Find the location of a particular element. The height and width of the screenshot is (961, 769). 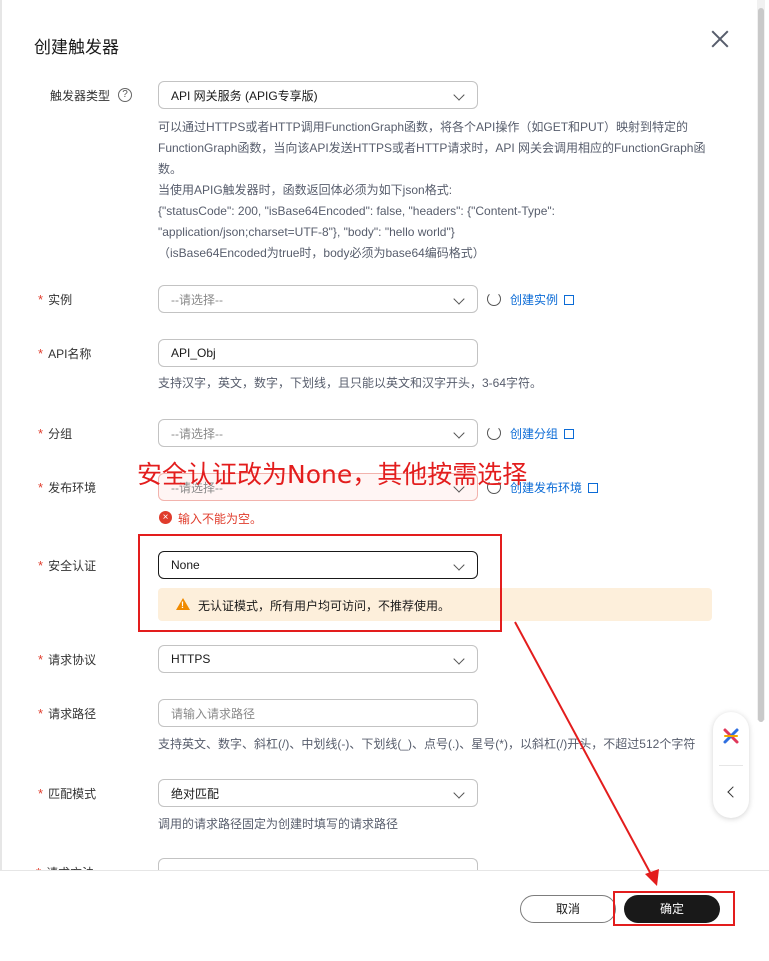

env-label-text: 发布环境 is located at coordinates (72, 487).